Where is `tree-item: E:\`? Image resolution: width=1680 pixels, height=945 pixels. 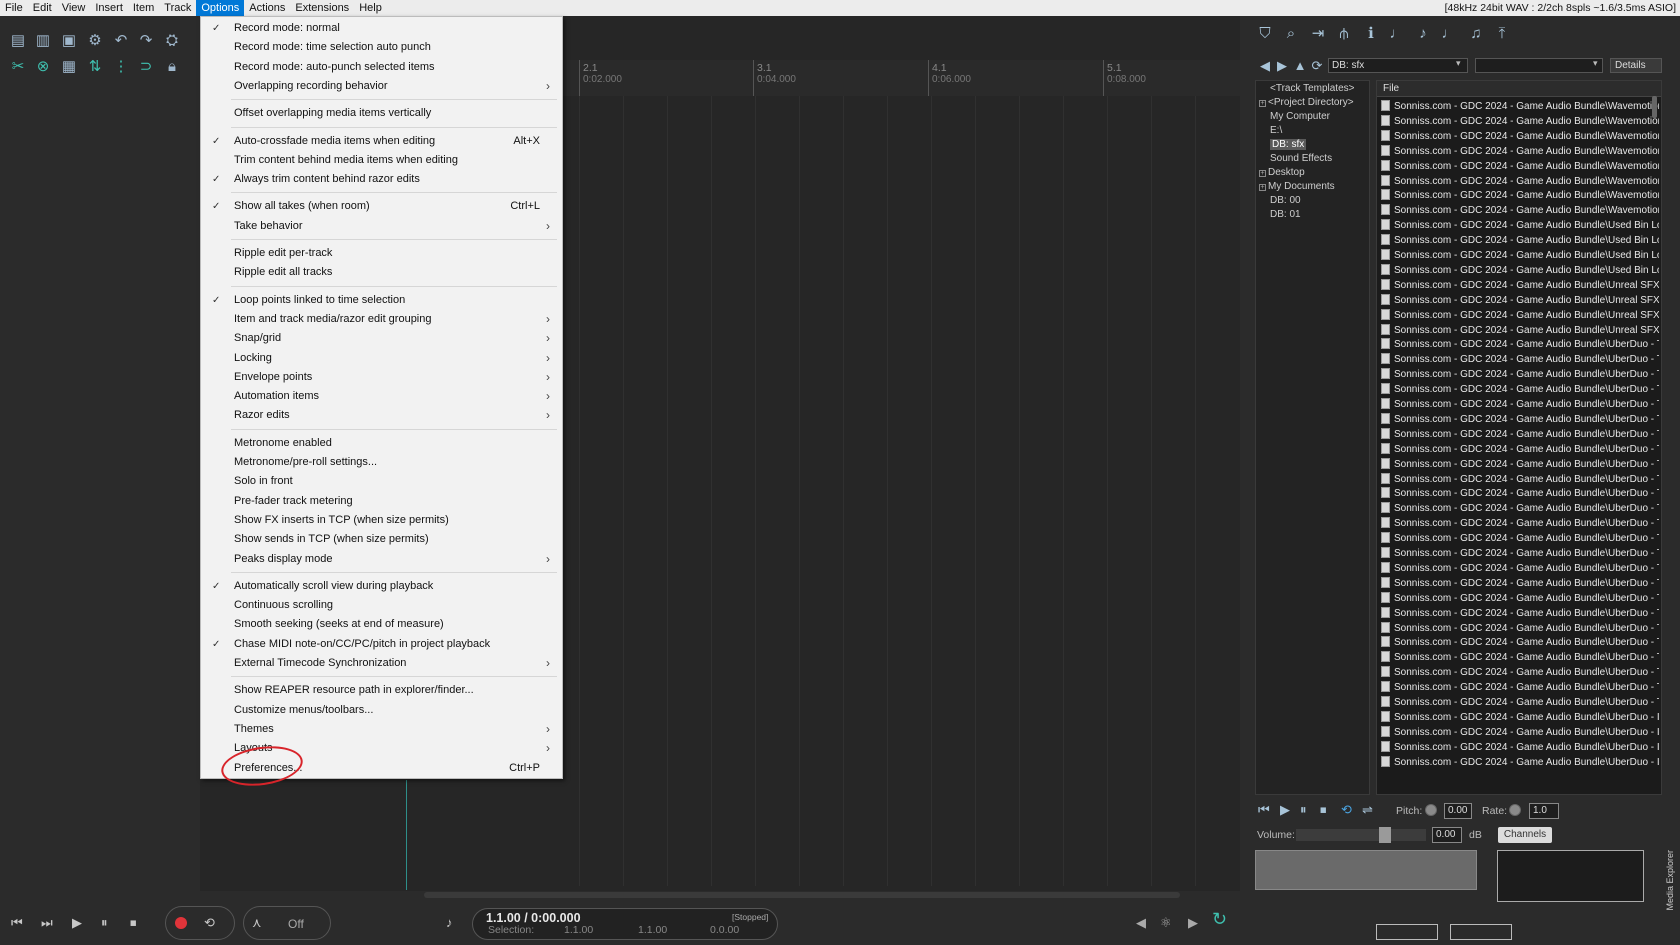
tree-item: E:\ is located at coordinates (1276, 130).